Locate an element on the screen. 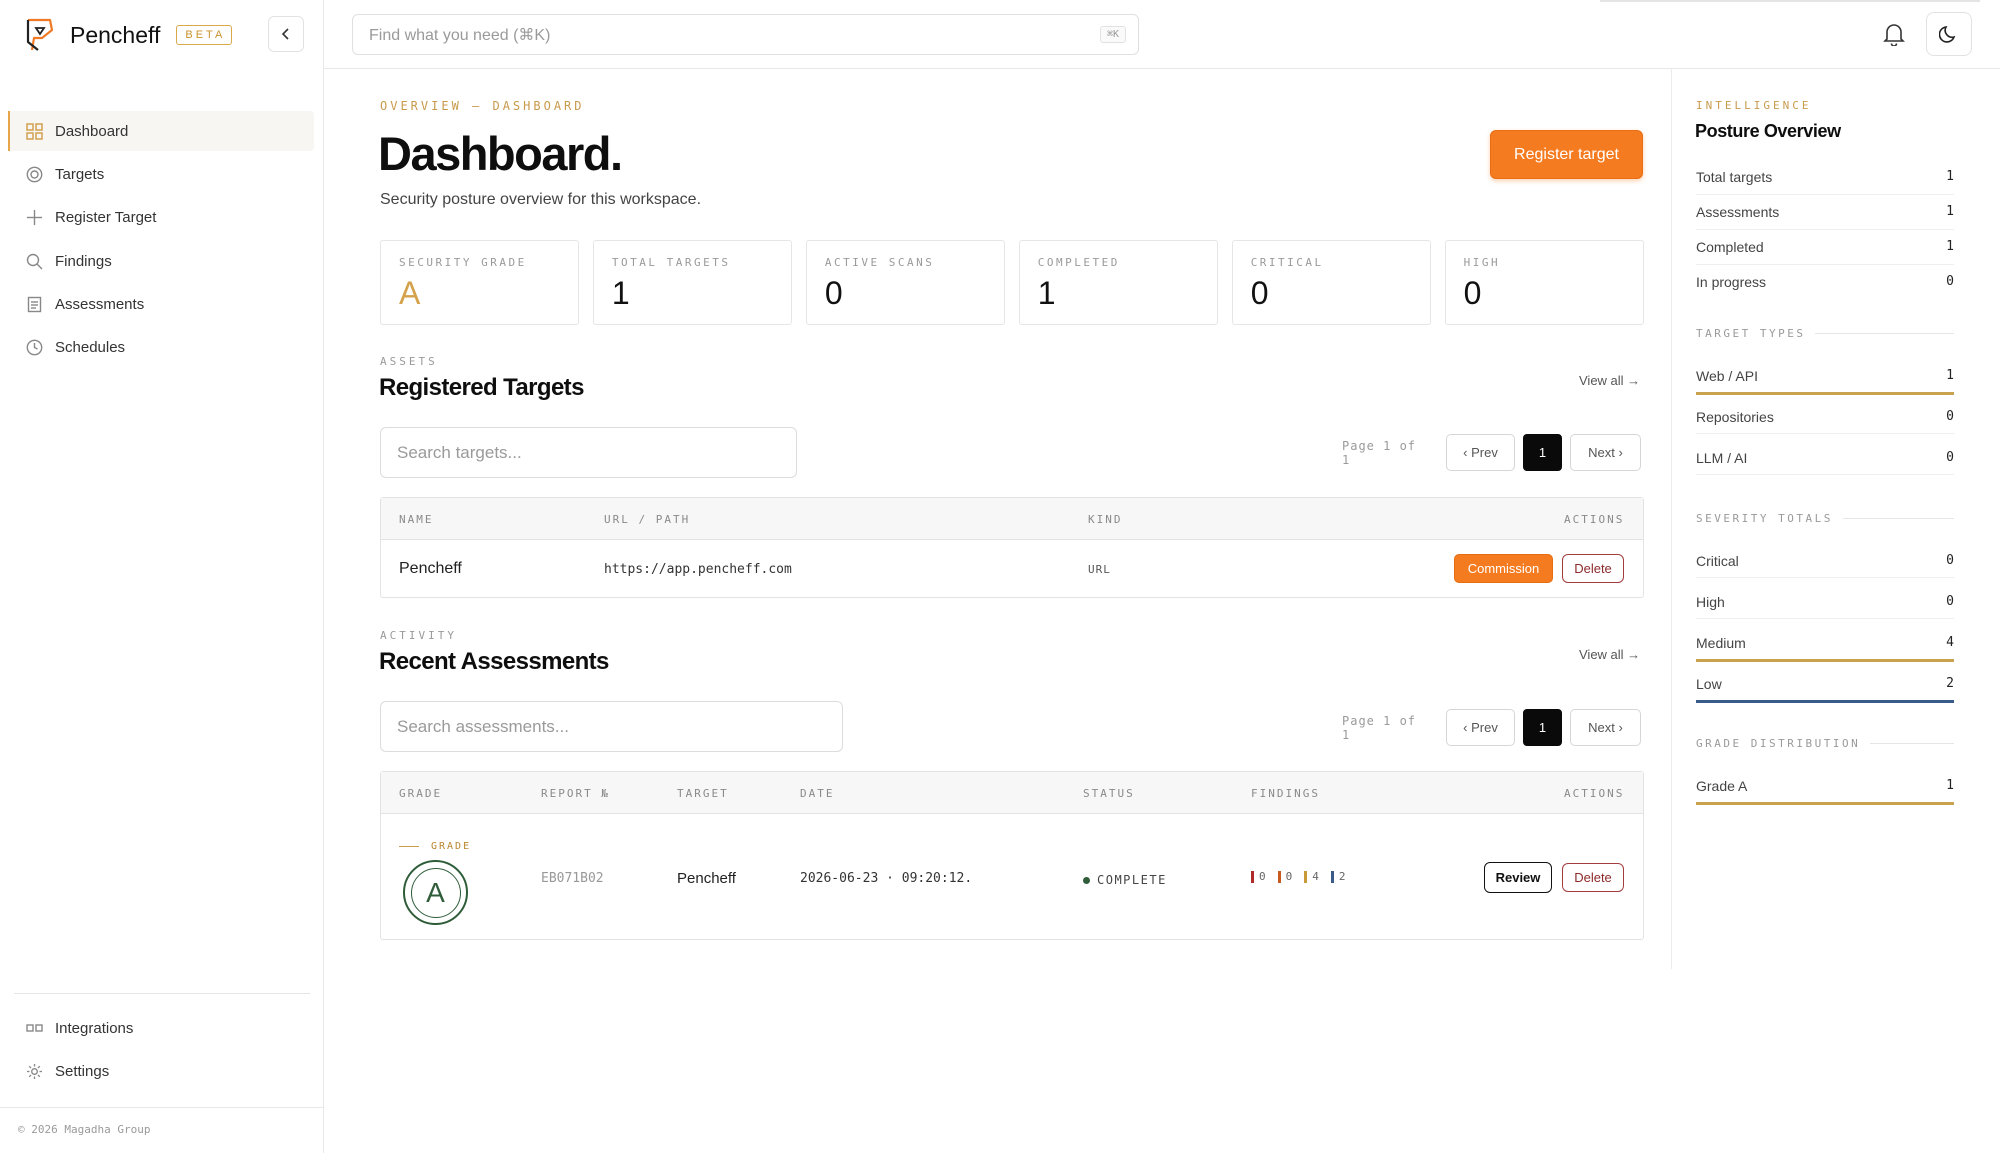 Image resolution: width=2000 pixels, height=1153 pixels. bell-icon is located at coordinates (1894, 35).